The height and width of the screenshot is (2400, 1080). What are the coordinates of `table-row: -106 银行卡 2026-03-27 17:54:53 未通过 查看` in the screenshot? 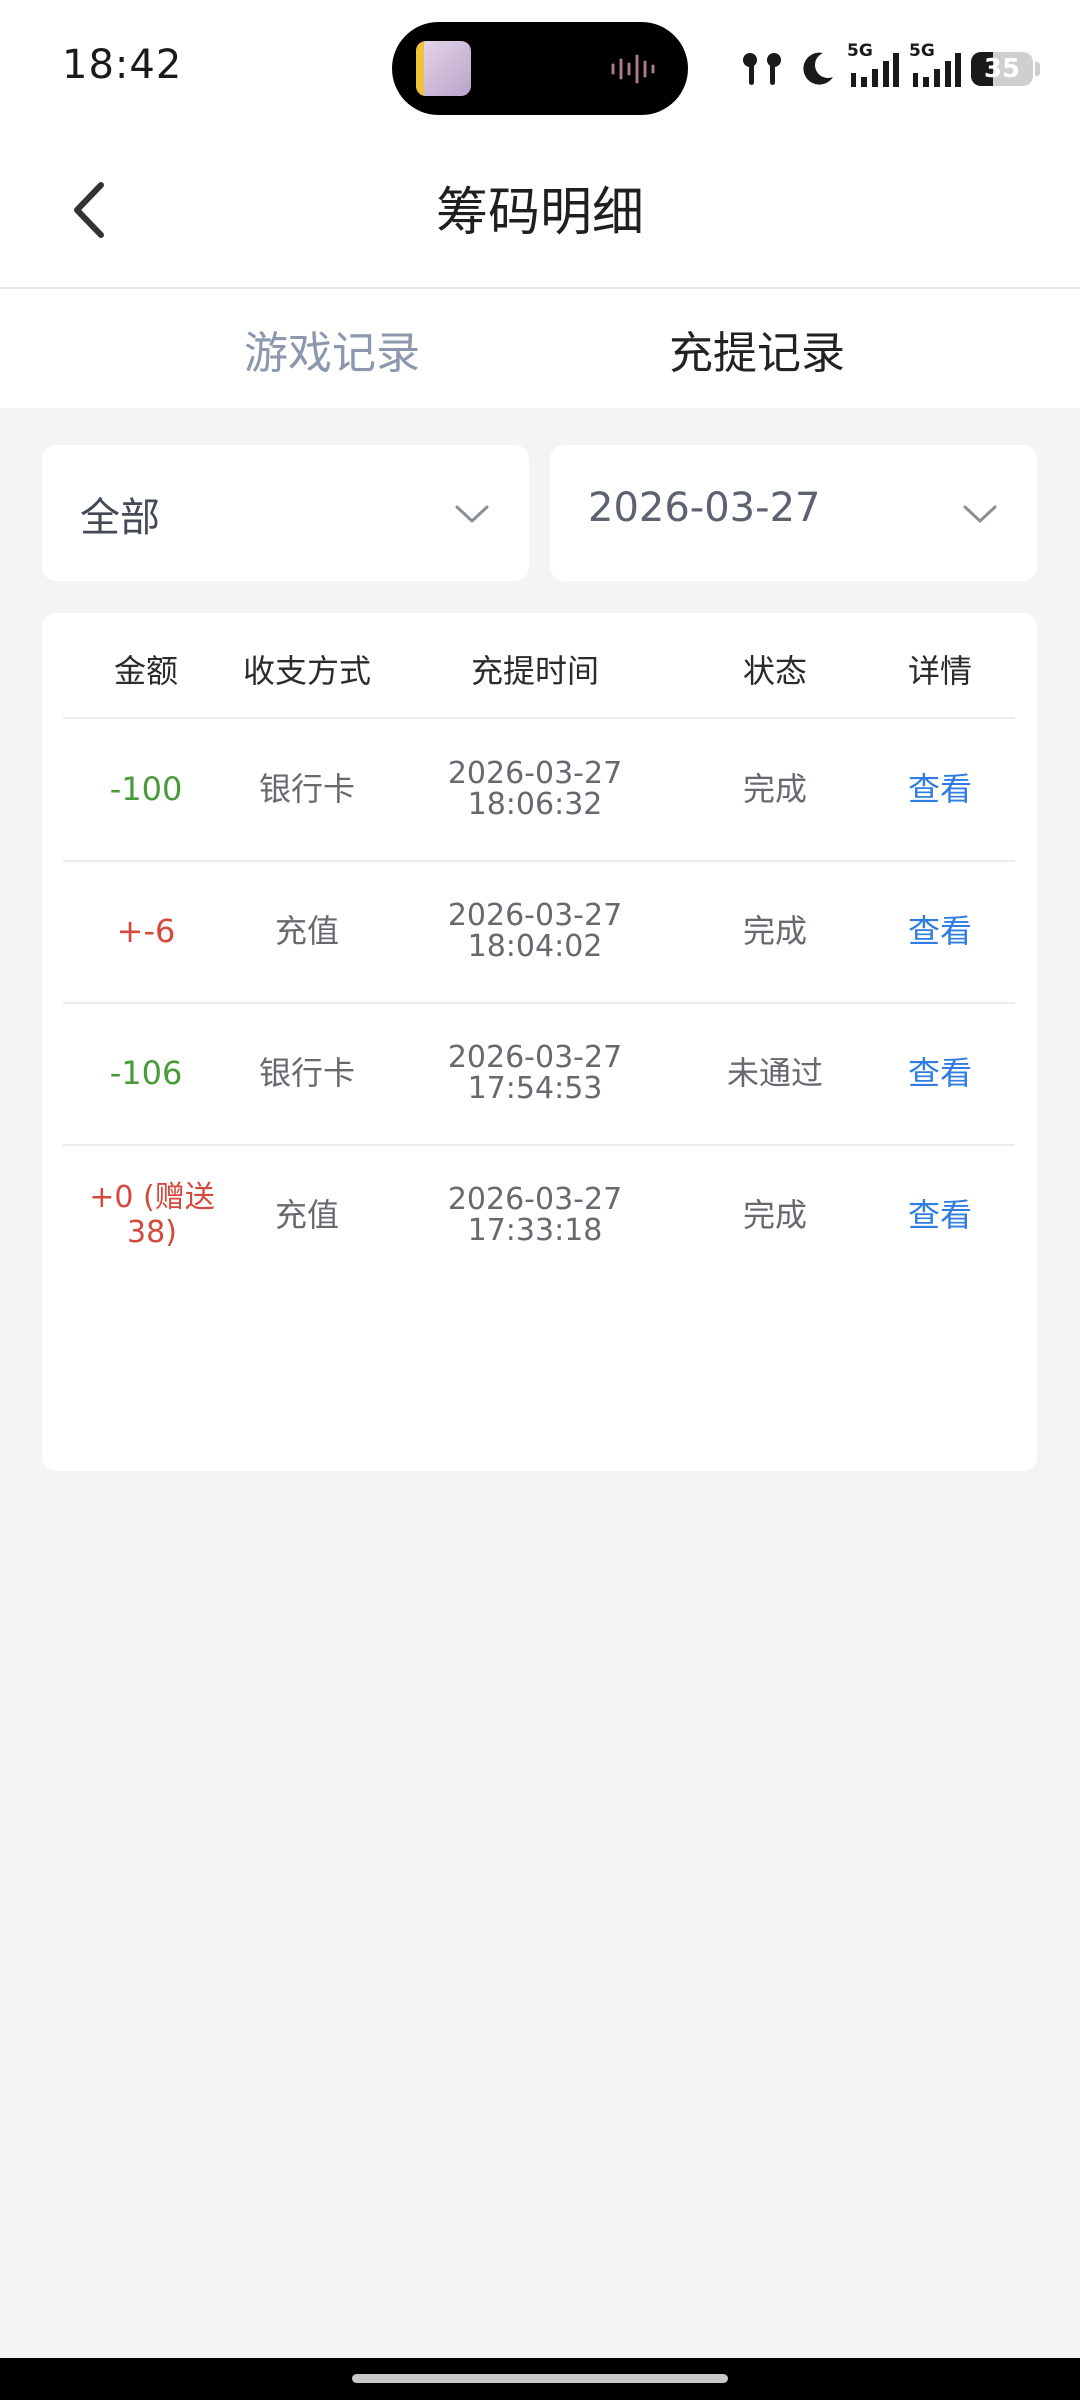 It's located at (539, 1074).